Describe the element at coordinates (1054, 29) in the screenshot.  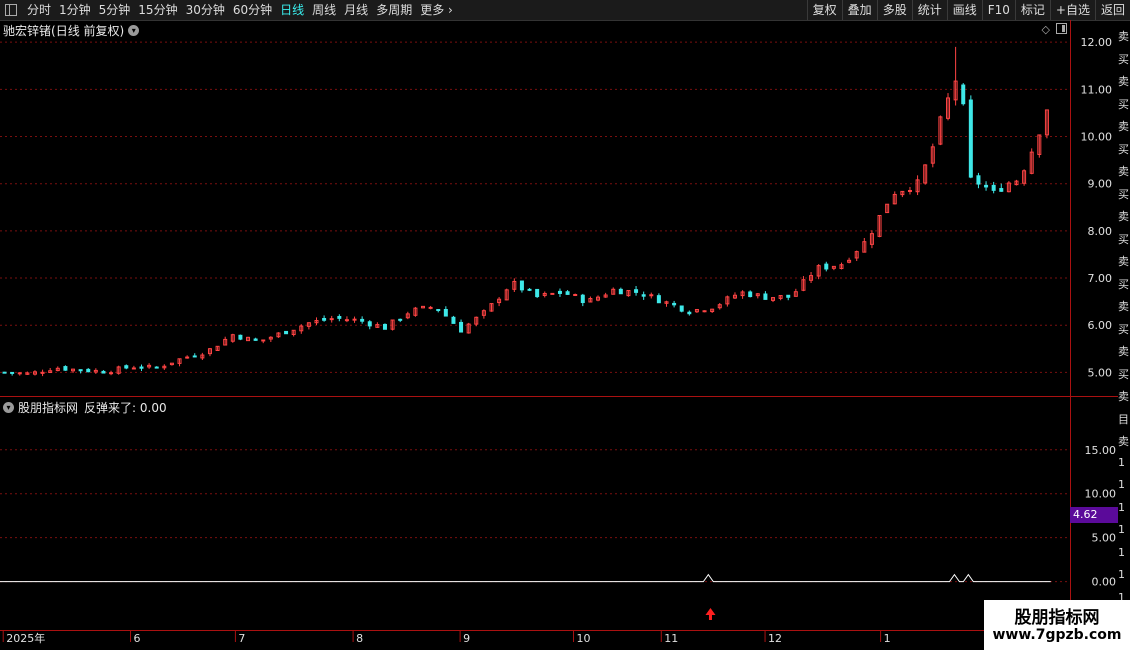
I see `chart-corner-tools: ◇` at that location.